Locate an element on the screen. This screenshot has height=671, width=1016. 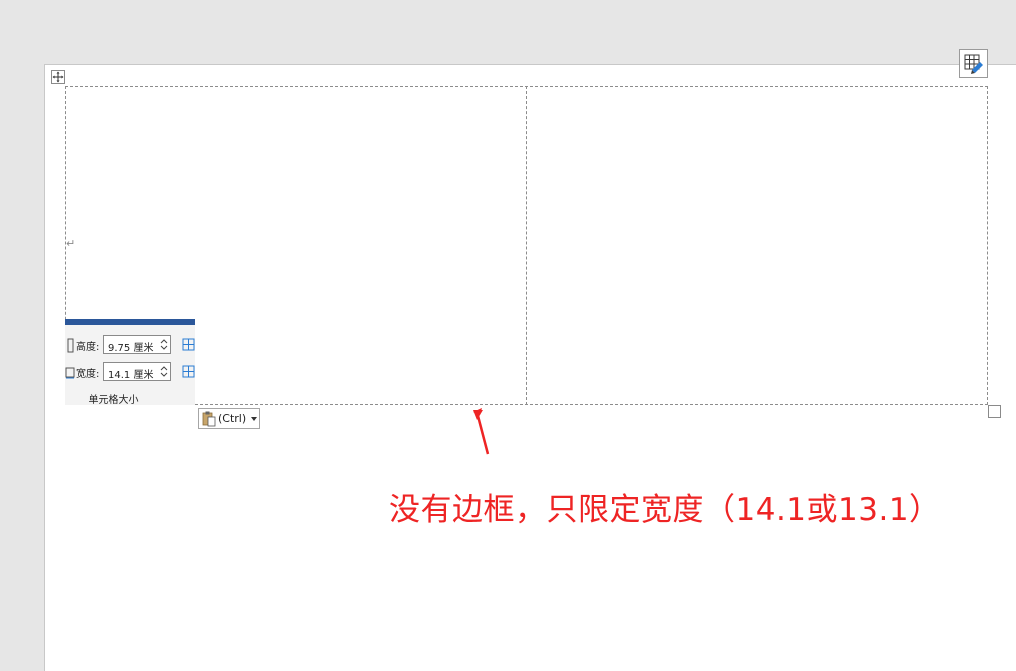
height-spinner is located at coordinates (164, 344).